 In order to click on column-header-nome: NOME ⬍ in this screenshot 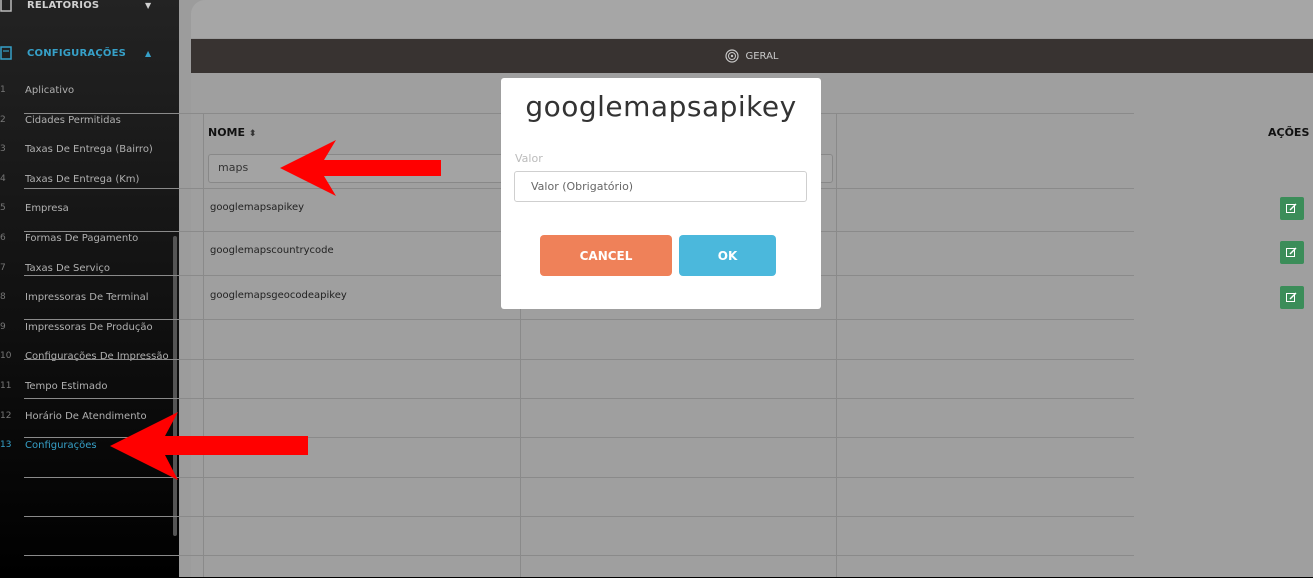, I will do `click(232, 132)`.